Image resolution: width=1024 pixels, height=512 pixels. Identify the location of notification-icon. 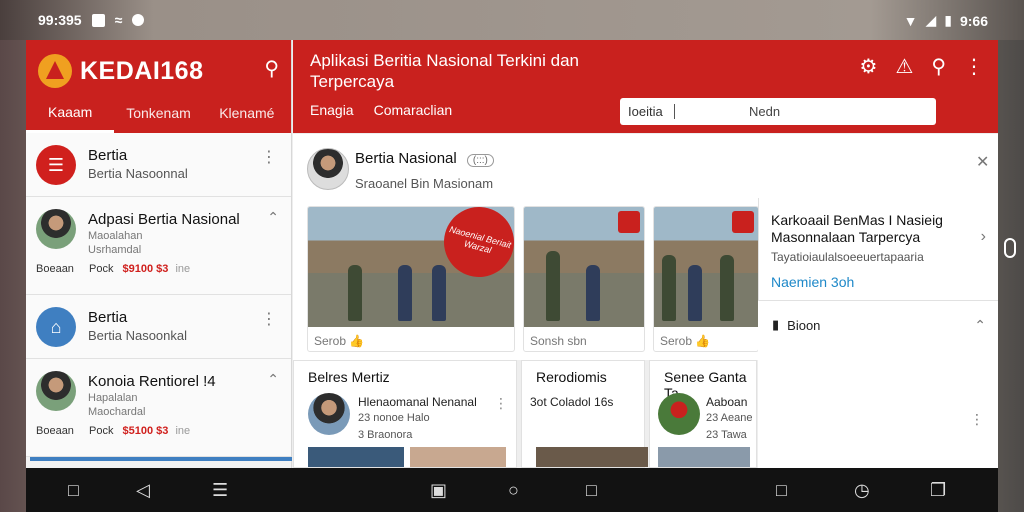
(98, 20).